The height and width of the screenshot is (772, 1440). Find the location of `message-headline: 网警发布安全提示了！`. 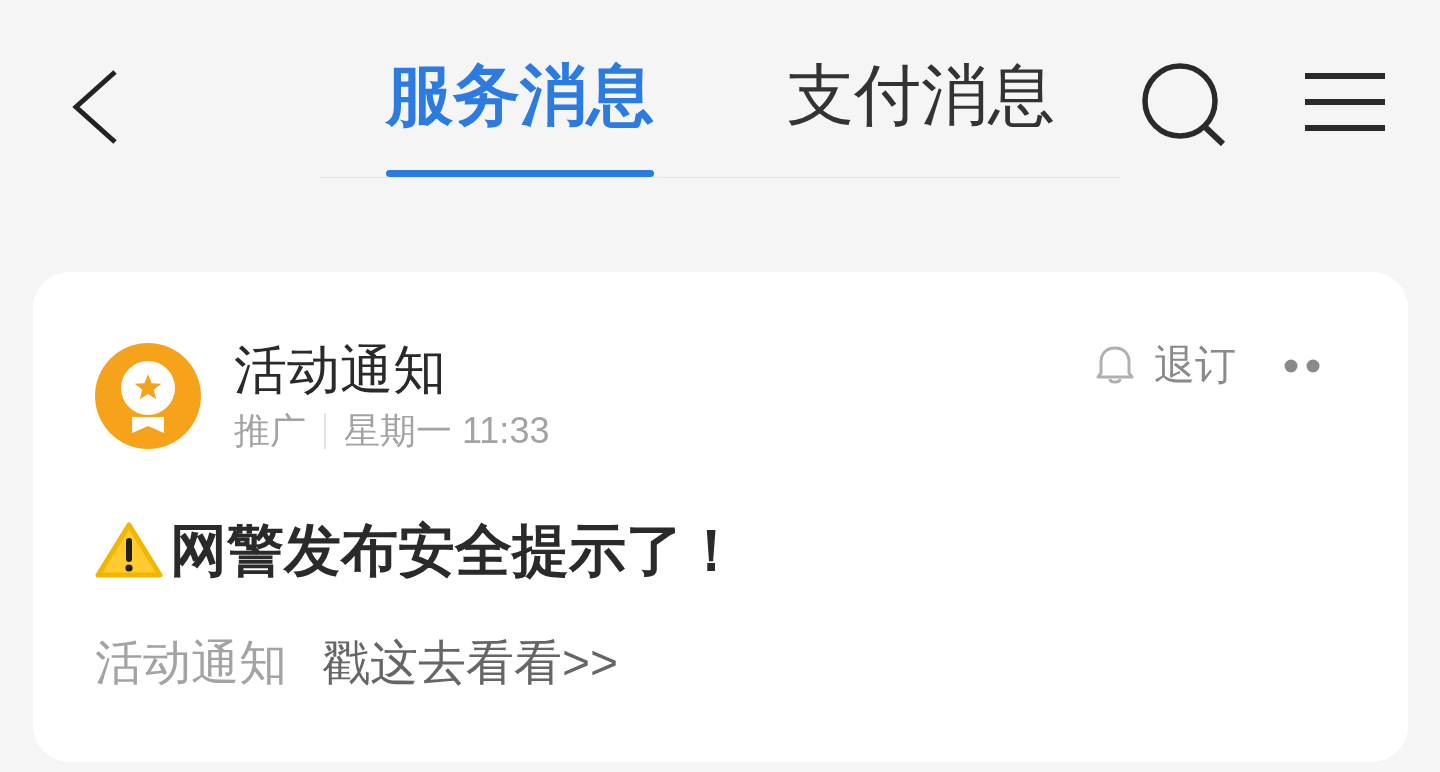

message-headline: 网警发布安全提示了！ is located at coordinates (455, 550).